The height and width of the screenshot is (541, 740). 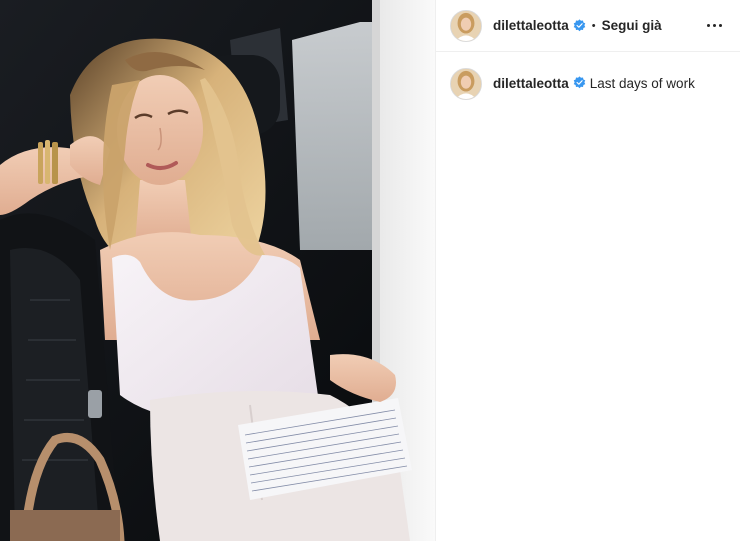 I want to click on caption-author-avatar, so click(x=466, y=84).